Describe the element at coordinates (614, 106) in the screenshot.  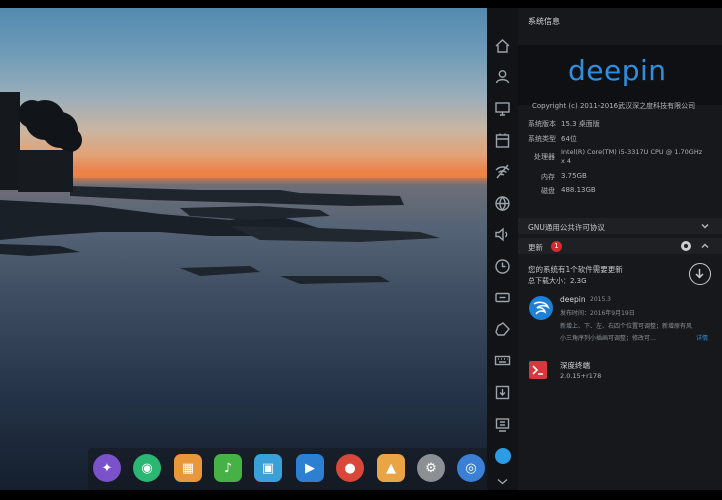
I see `copyright-text: Copyright (c) 2011-2016武汉深之度科技有限公司` at that location.